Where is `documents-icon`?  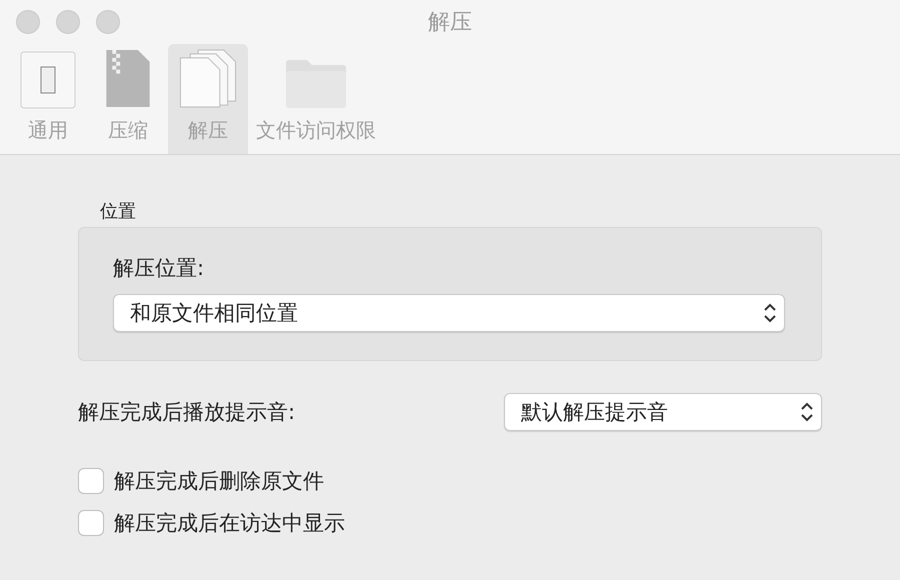 documents-icon is located at coordinates (208, 78).